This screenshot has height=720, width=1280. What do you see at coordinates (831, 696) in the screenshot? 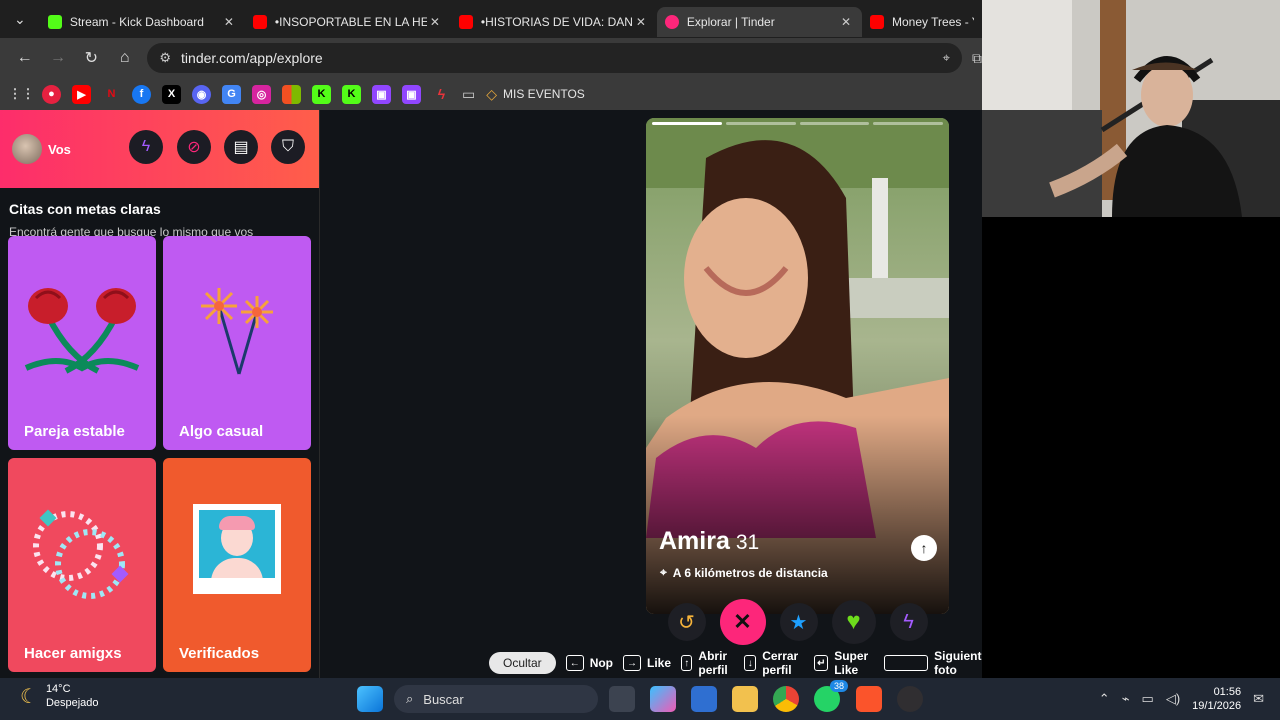
I see `whatsapp-icon: 38` at bounding box center [831, 696].